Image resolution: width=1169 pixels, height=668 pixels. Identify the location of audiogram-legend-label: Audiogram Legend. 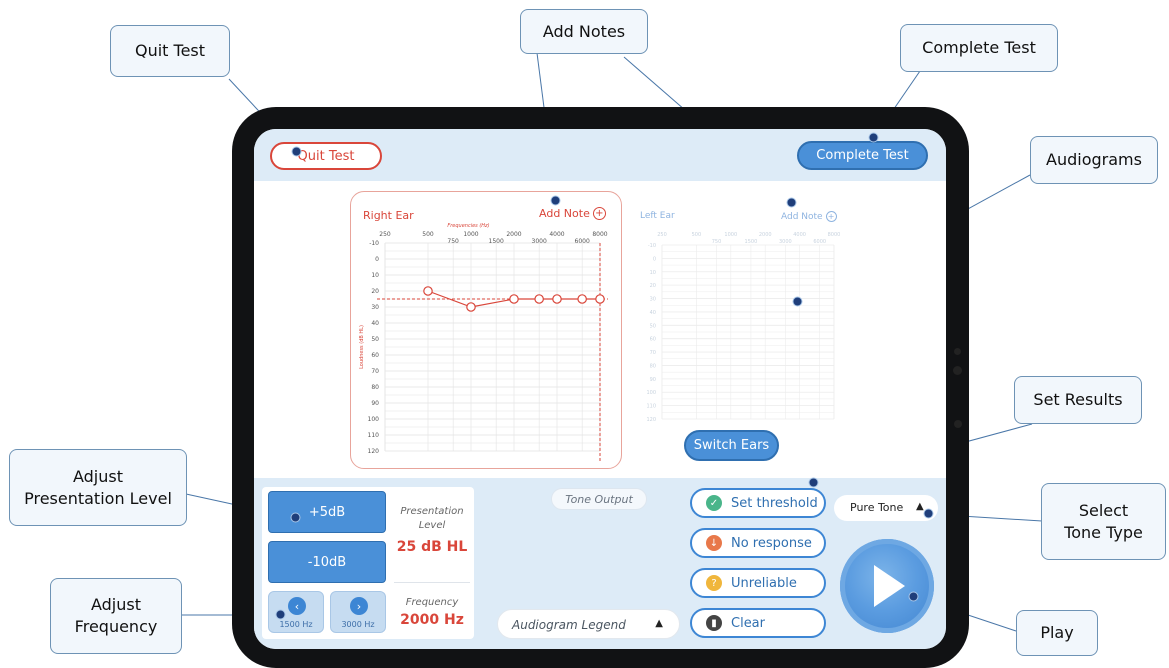
(569, 625).